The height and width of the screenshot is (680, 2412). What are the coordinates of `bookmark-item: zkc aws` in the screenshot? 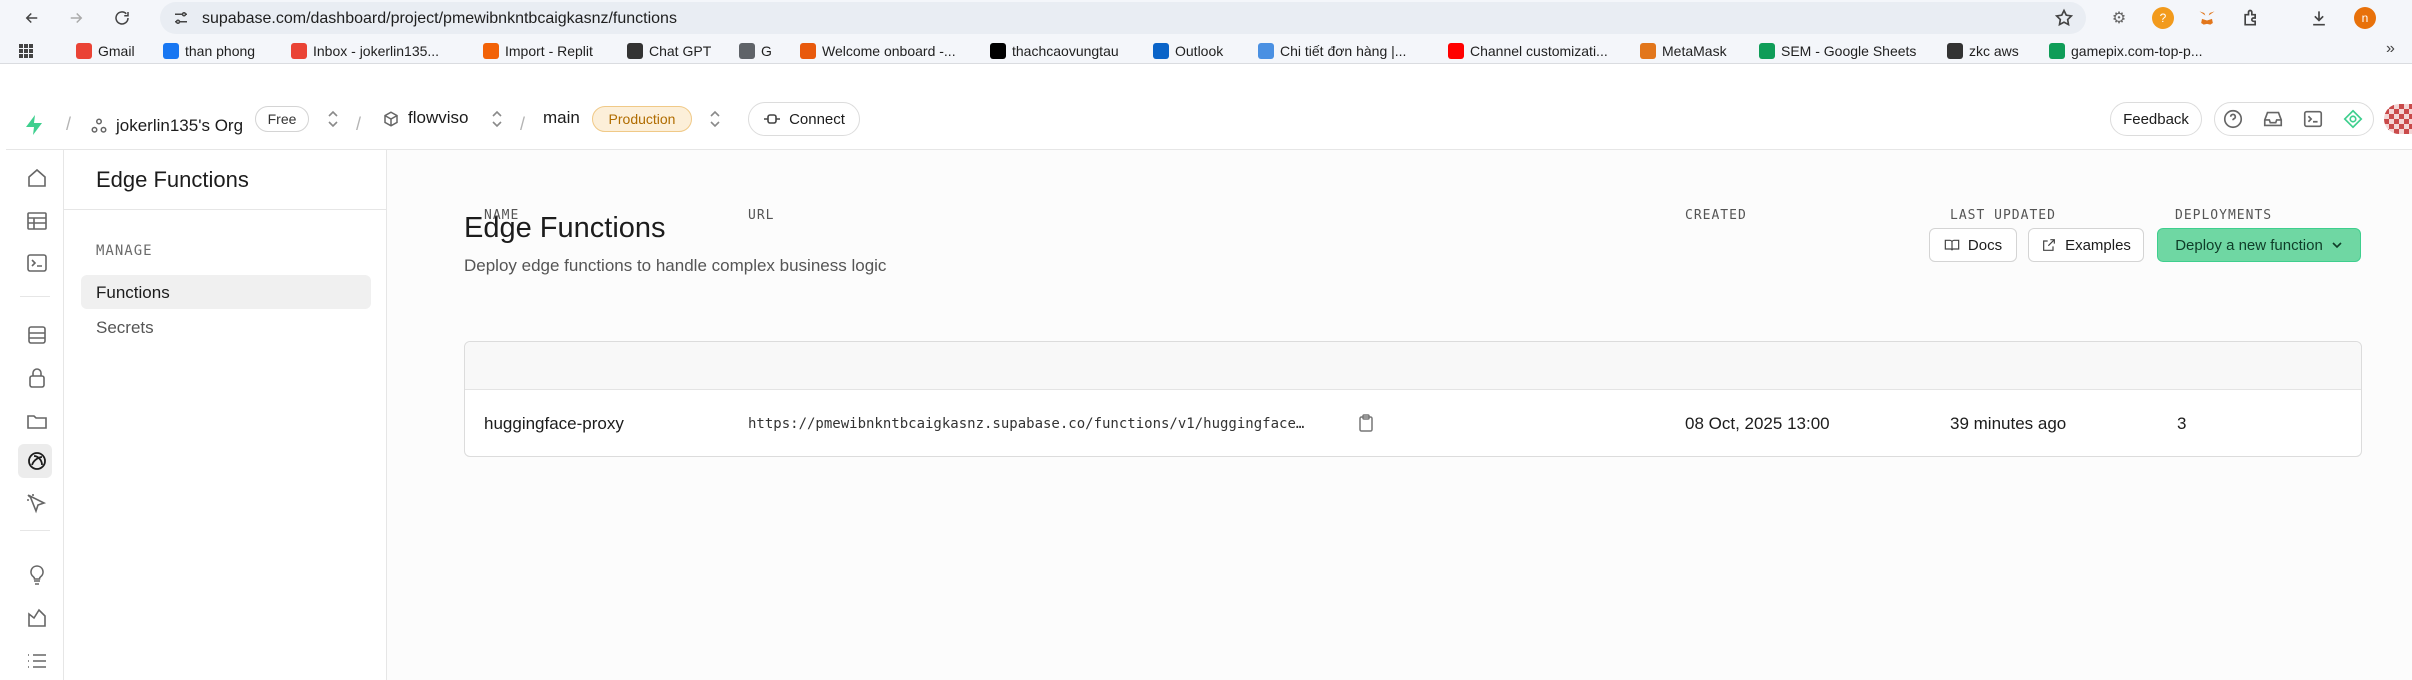 It's located at (1983, 51).